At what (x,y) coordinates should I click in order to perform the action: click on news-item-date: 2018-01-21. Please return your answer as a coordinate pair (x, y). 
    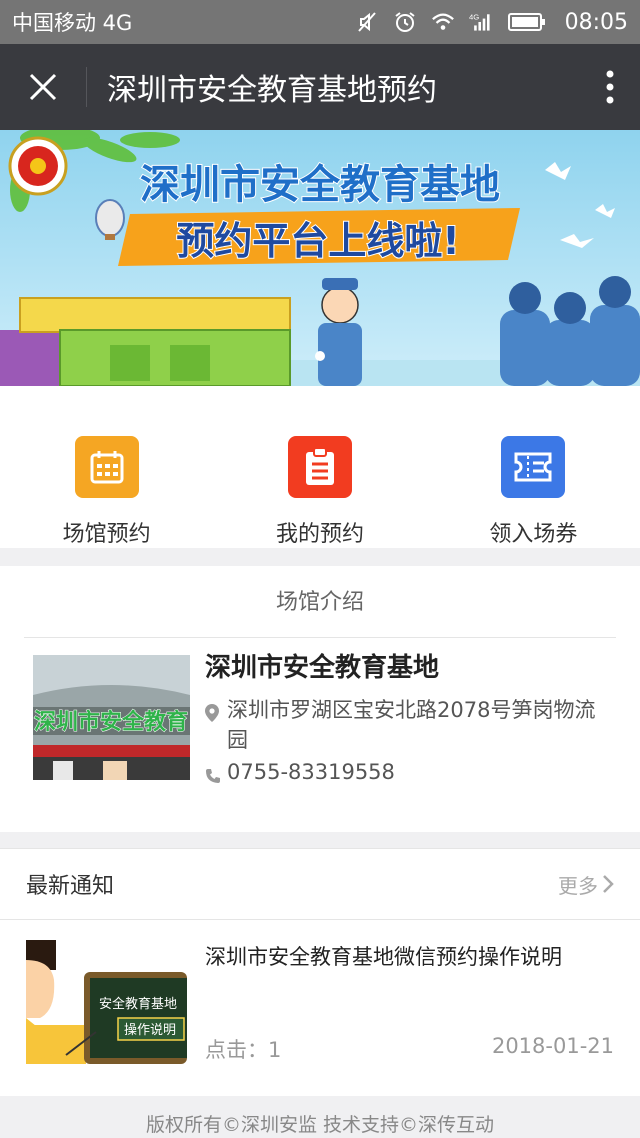
    Looking at the image, I should click on (552, 1046).